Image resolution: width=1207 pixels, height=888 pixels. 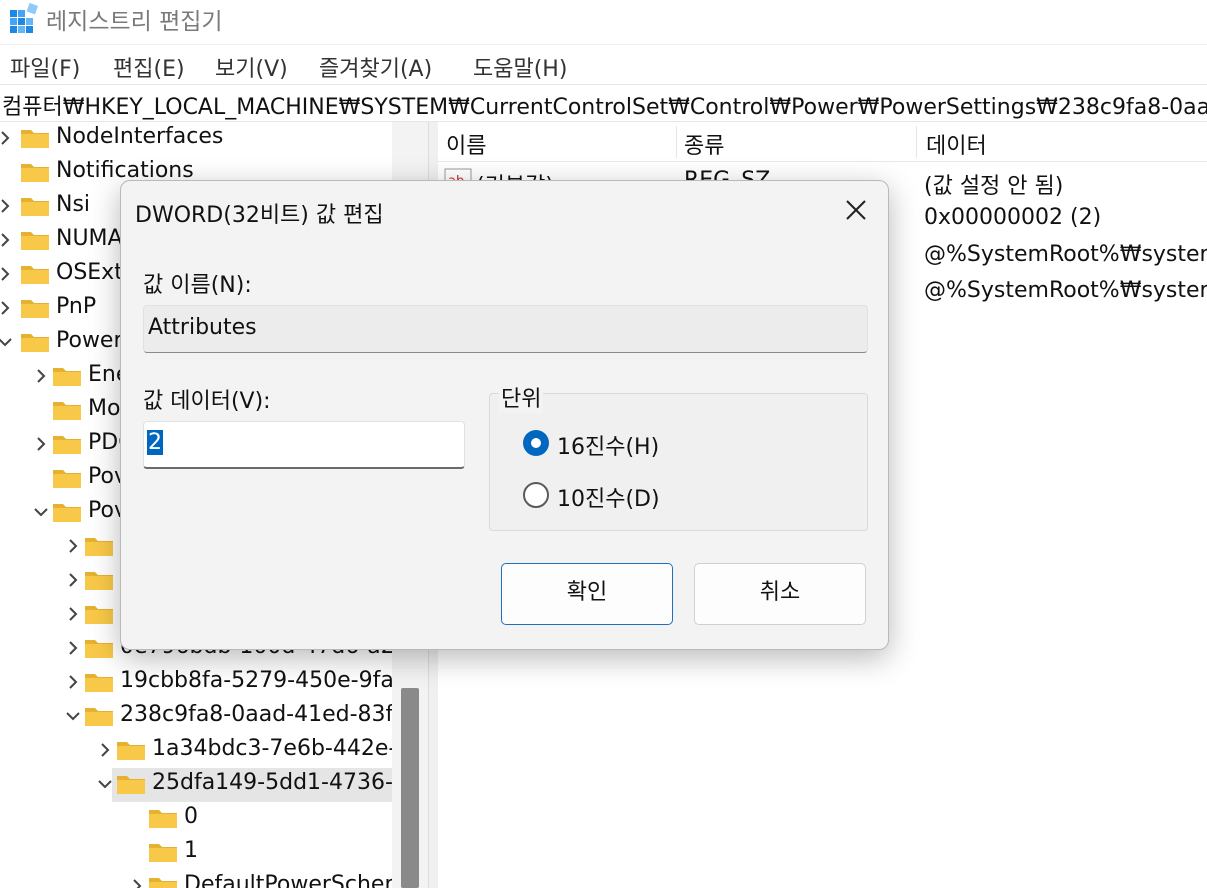 I want to click on tree-item-label: 1, so click(x=191, y=850).